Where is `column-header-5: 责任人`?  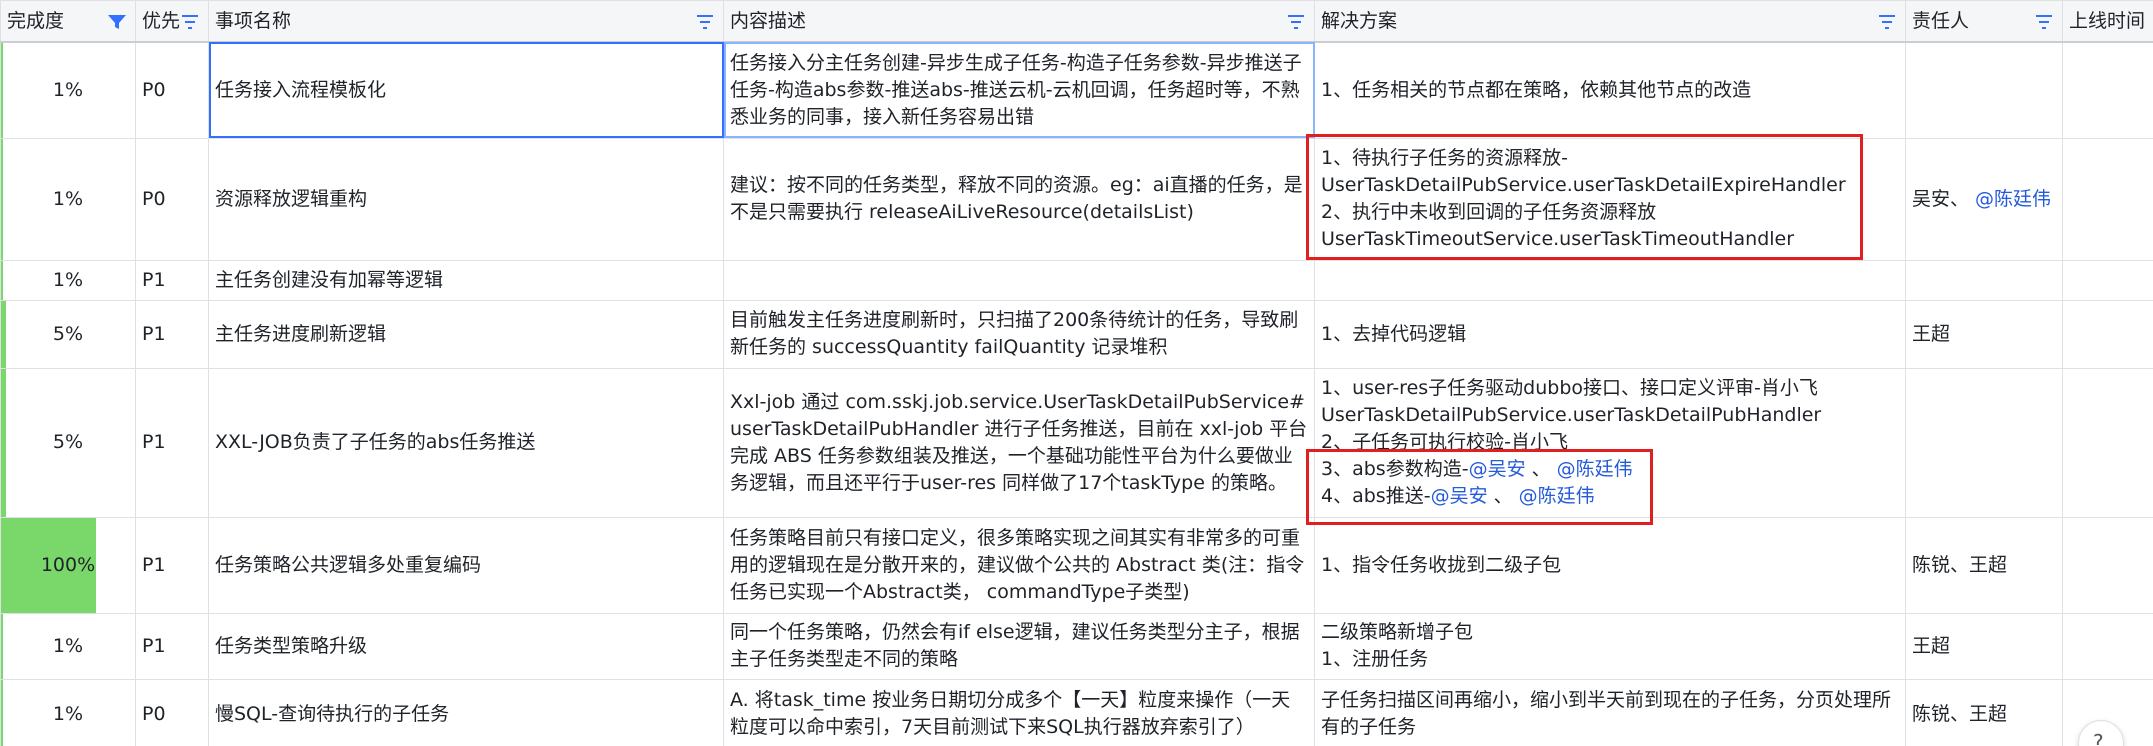
column-header-5: 责任人 is located at coordinates (1984, 21).